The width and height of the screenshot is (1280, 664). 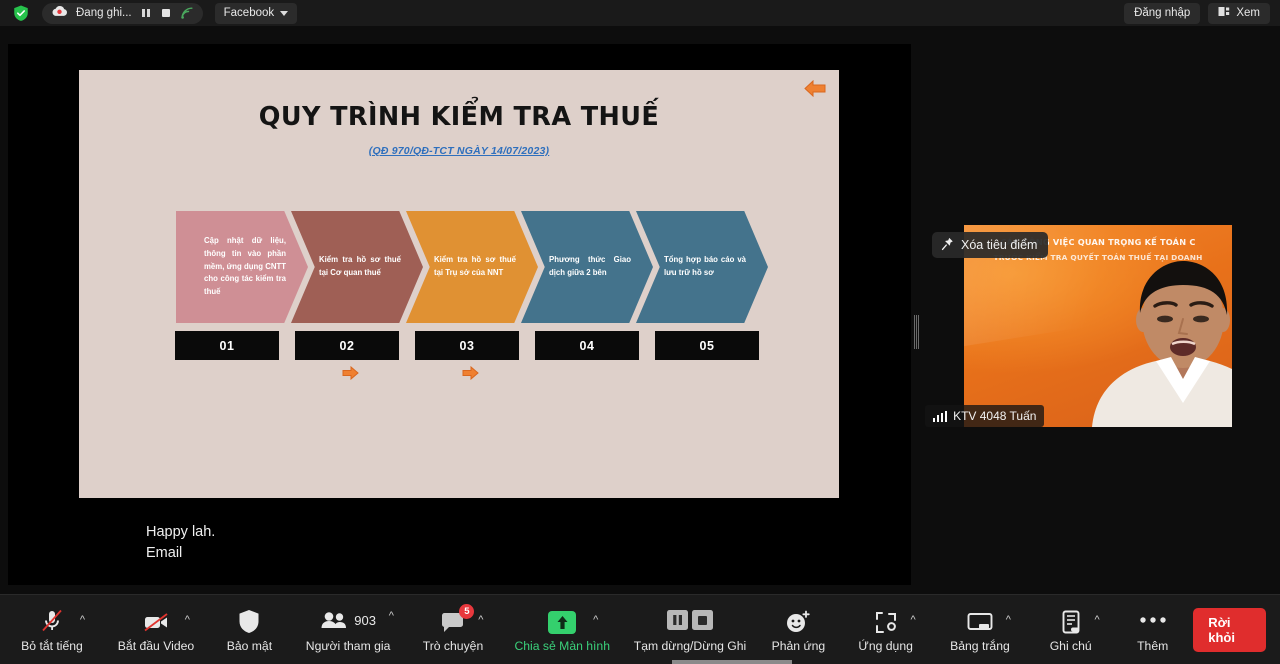 I want to click on toolbar-participants: 903 ^ Người tham gia, so click(x=348, y=630).